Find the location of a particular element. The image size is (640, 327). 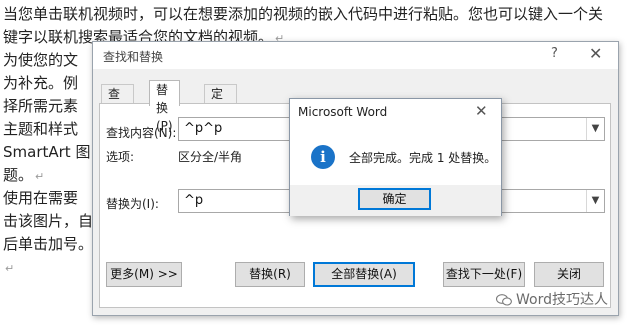

message-box-title: Microsoft Word is located at coordinates (343, 112).